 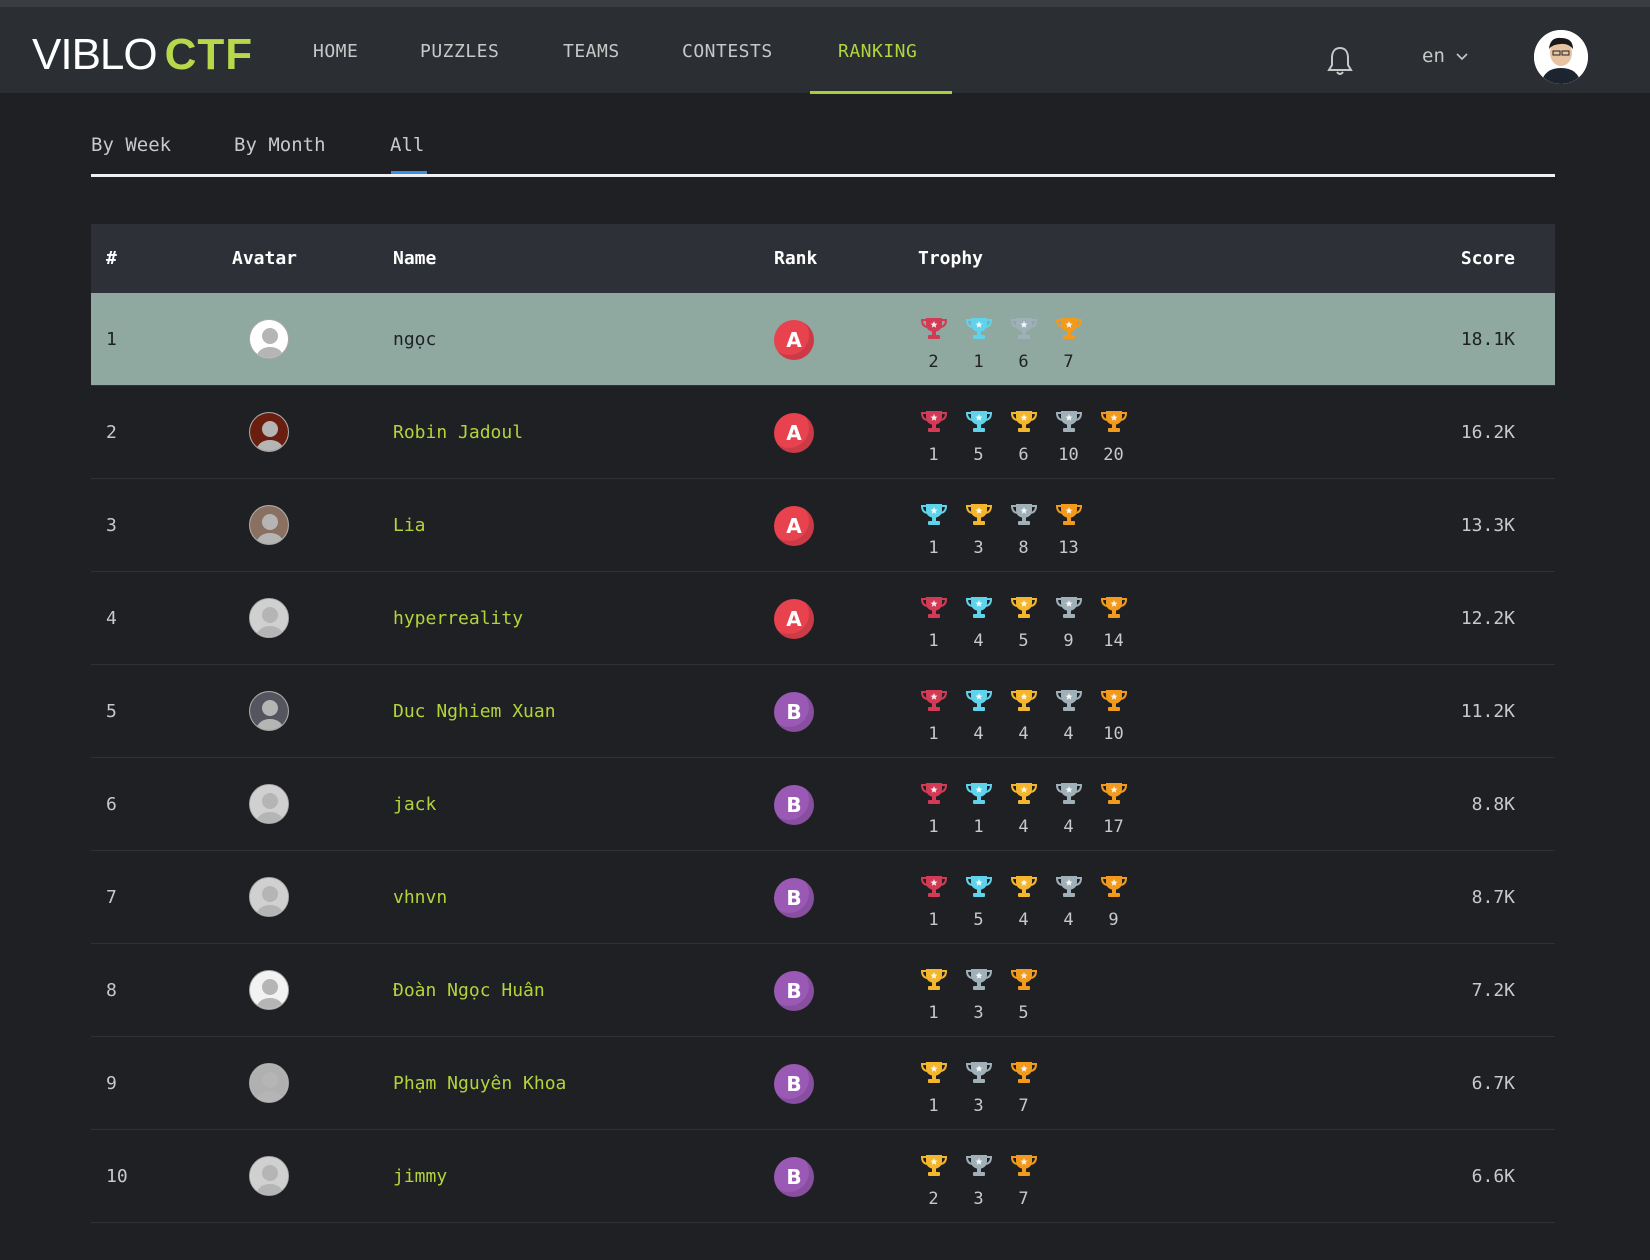 I want to click on player-score: 13.3K, so click(x=1487, y=525).